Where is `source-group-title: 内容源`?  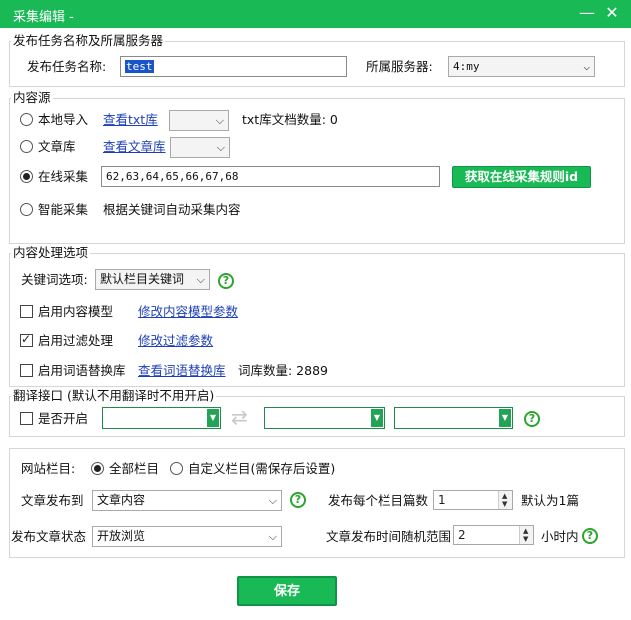
source-group-title: 内容源 is located at coordinates (32, 97).